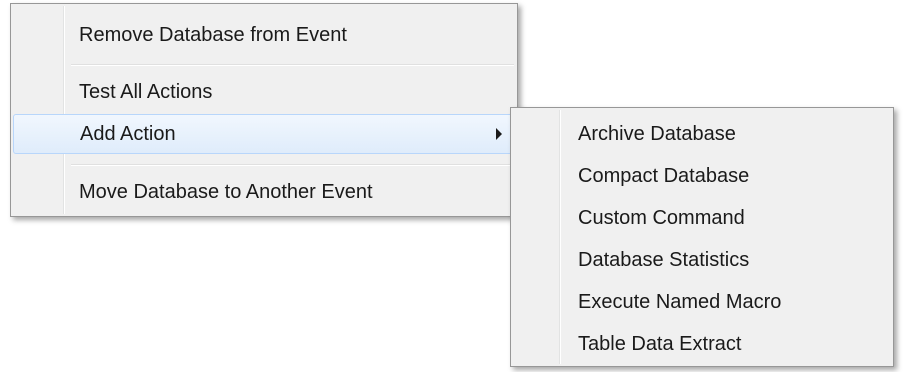 This screenshot has width=908, height=372. Describe the element at coordinates (657, 134) in the screenshot. I see `menu-item-label: Archive Database` at that location.